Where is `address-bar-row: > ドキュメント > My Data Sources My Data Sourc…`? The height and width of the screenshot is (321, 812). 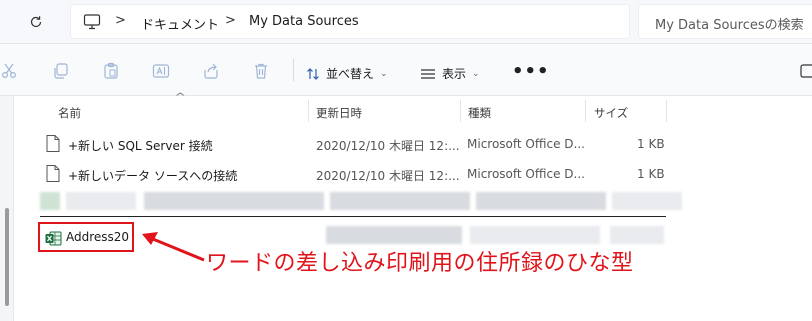 address-bar-row: > ドキュメント > My Data Sources My Data Sourc… is located at coordinates (406, 22).